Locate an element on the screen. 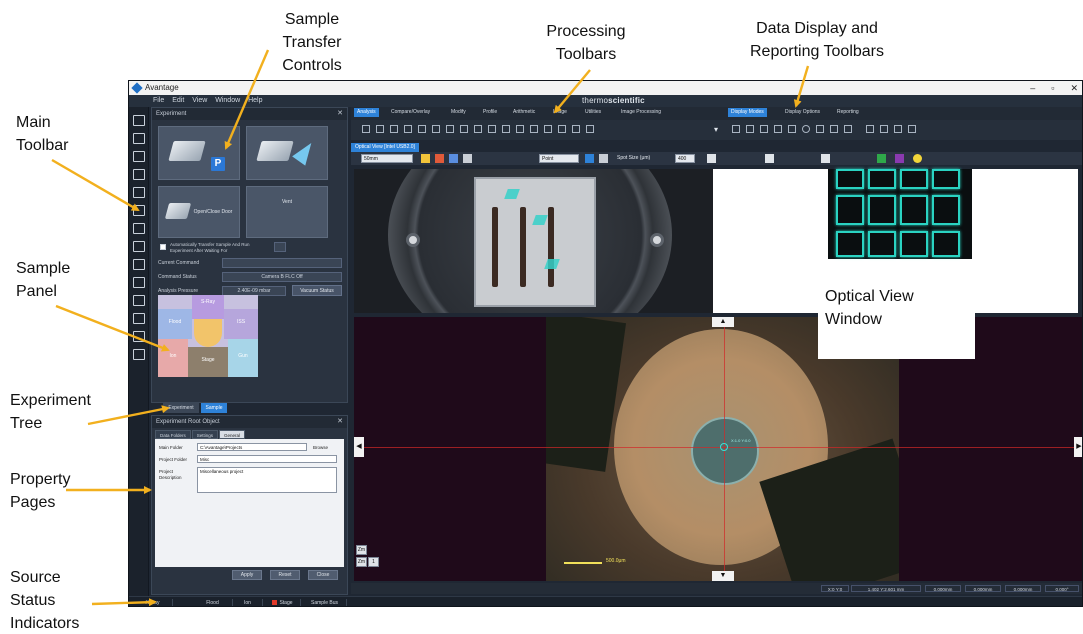 Image resolution: width=1083 pixels, height=634 pixels. tab-analysis: Analysis is located at coordinates (366, 112).